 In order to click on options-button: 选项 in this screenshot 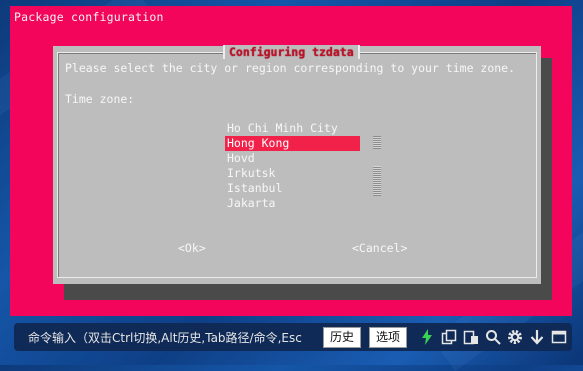, I will do `click(388, 337)`.